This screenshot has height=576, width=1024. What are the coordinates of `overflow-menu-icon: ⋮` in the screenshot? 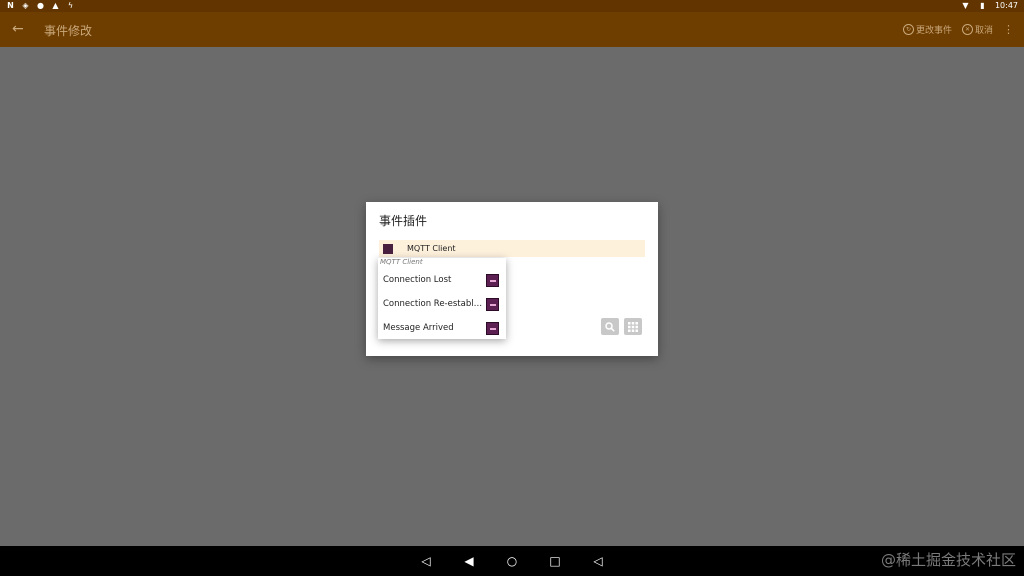 It's located at (1008, 29).